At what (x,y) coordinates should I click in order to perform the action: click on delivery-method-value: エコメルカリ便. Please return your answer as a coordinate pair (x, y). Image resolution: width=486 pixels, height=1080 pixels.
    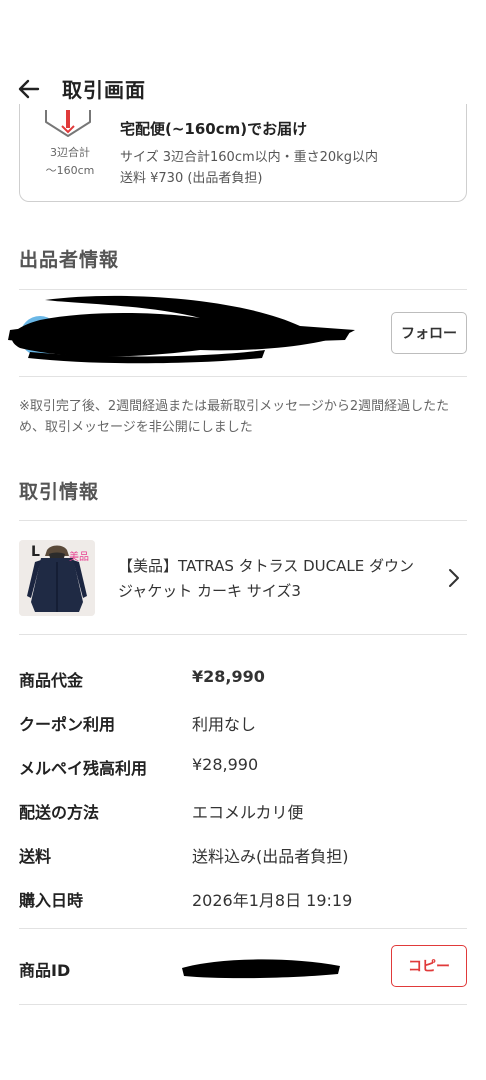
    Looking at the image, I should click on (248, 812).